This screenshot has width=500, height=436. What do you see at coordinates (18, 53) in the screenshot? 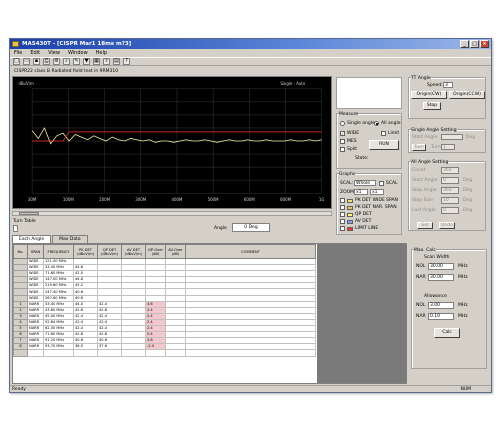
I see `menu-file: File` at bounding box center [18, 53].